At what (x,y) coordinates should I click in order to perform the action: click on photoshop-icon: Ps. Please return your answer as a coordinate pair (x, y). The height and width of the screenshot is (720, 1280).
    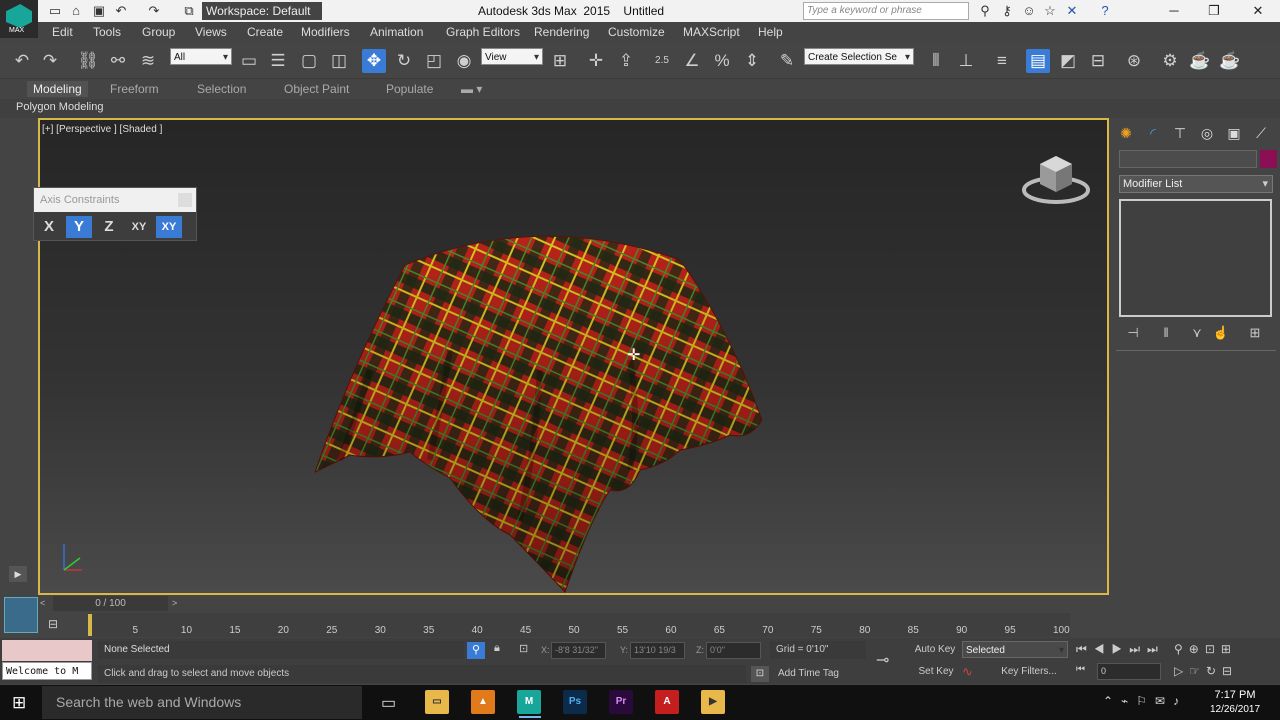
    Looking at the image, I should click on (575, 702).